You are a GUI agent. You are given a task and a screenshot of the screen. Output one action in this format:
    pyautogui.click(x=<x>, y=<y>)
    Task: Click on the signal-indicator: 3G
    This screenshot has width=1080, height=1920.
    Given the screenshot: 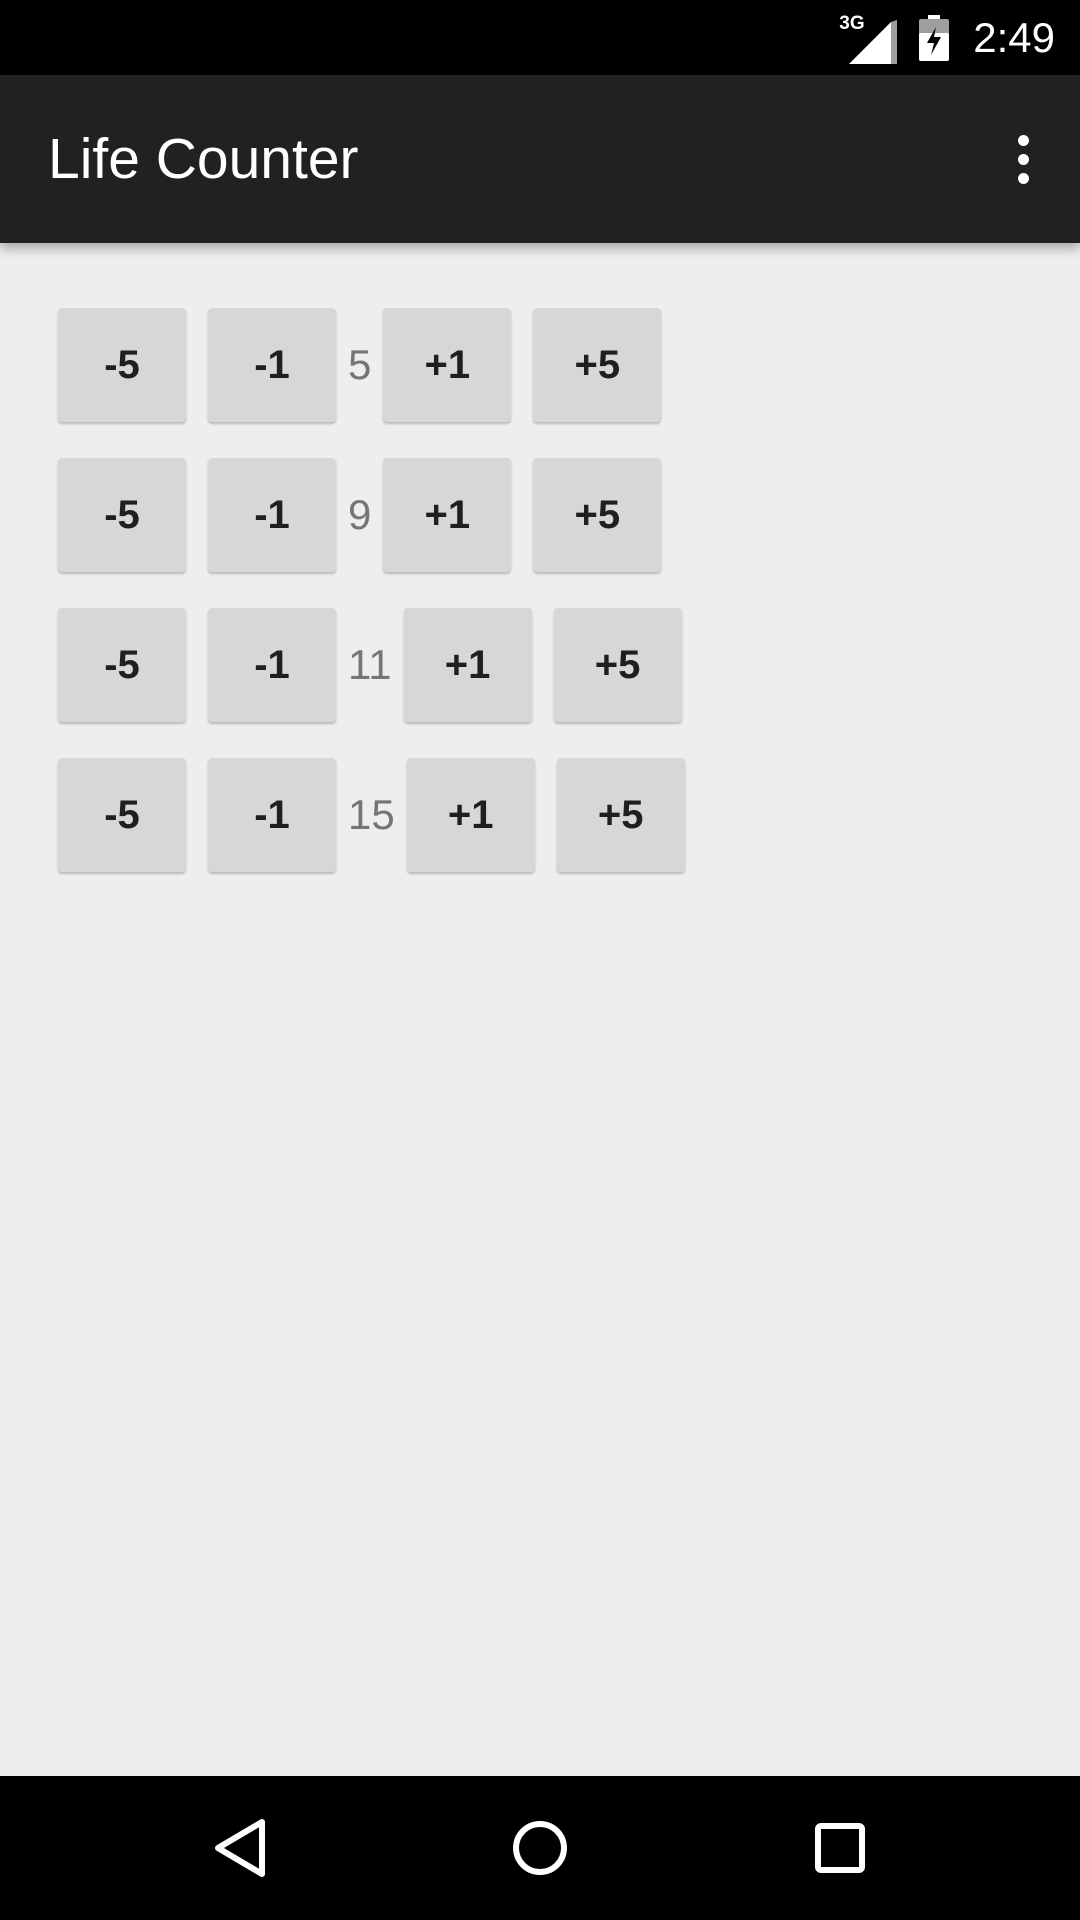 What is the action you would take?
    pyautogui.click(x=869, y=38)
    